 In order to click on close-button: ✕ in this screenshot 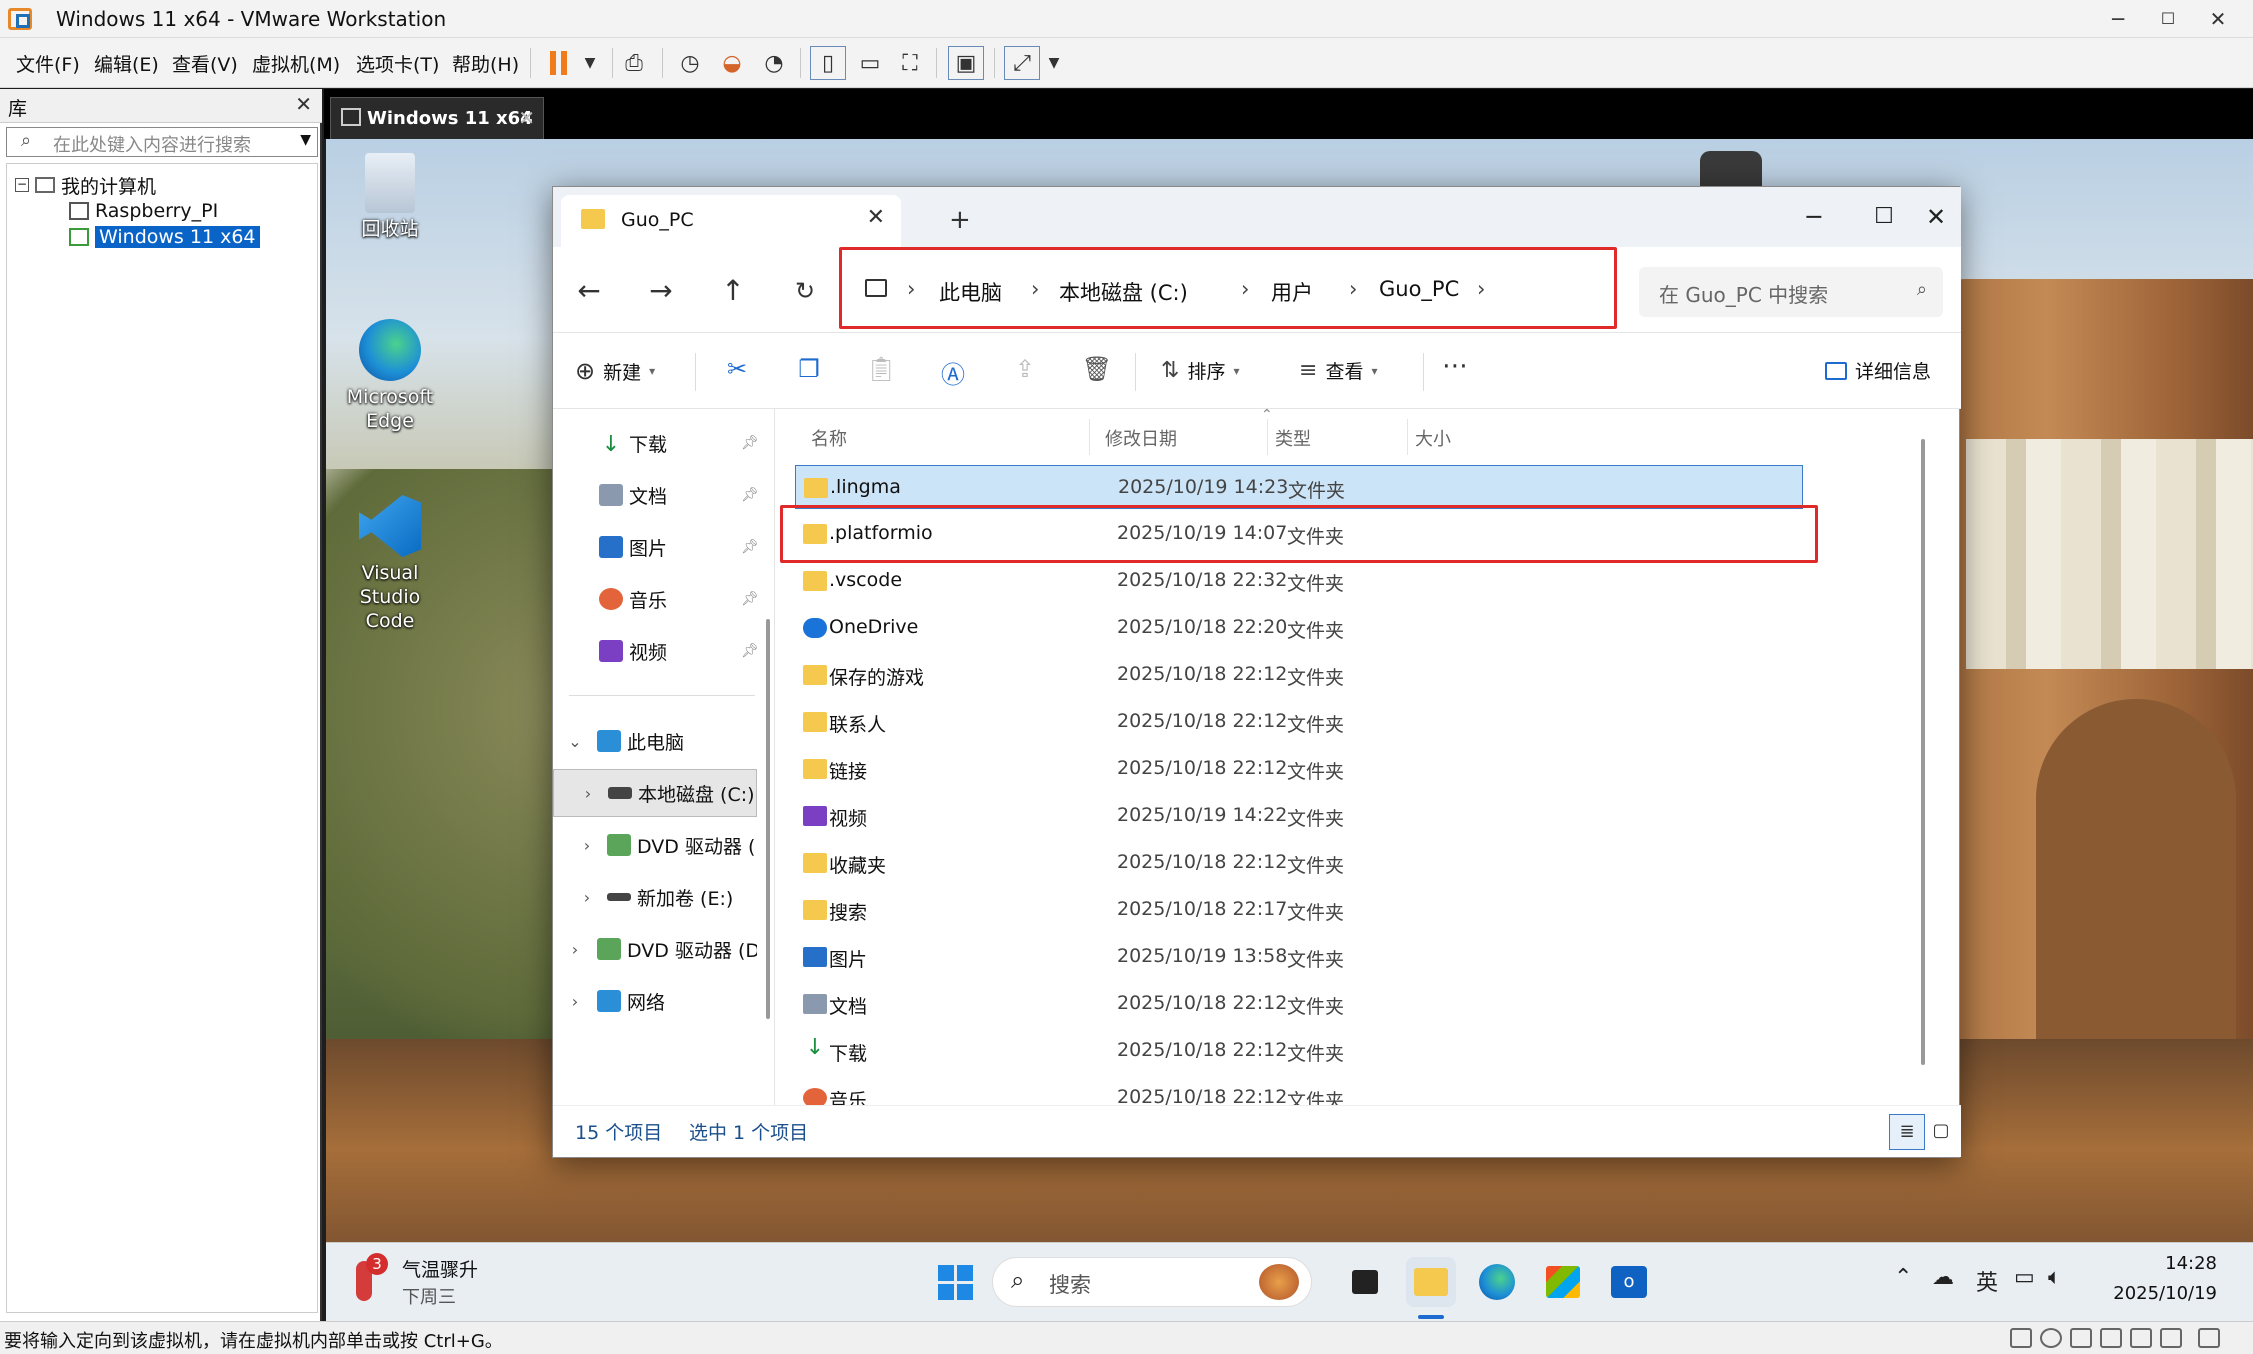, I will do `click(2218, 19)`.